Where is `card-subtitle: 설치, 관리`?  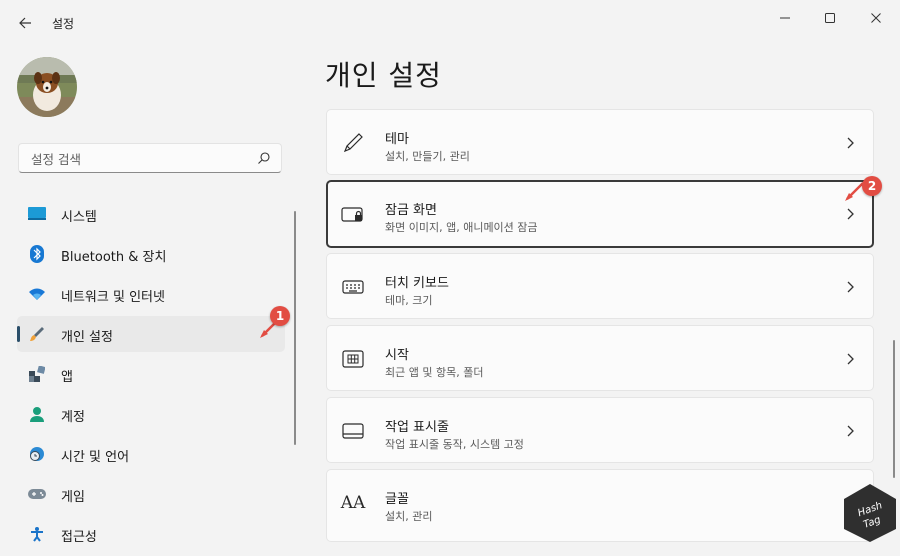
card-subtitle: 설치, 관리 is located at coordinates (409, 516).